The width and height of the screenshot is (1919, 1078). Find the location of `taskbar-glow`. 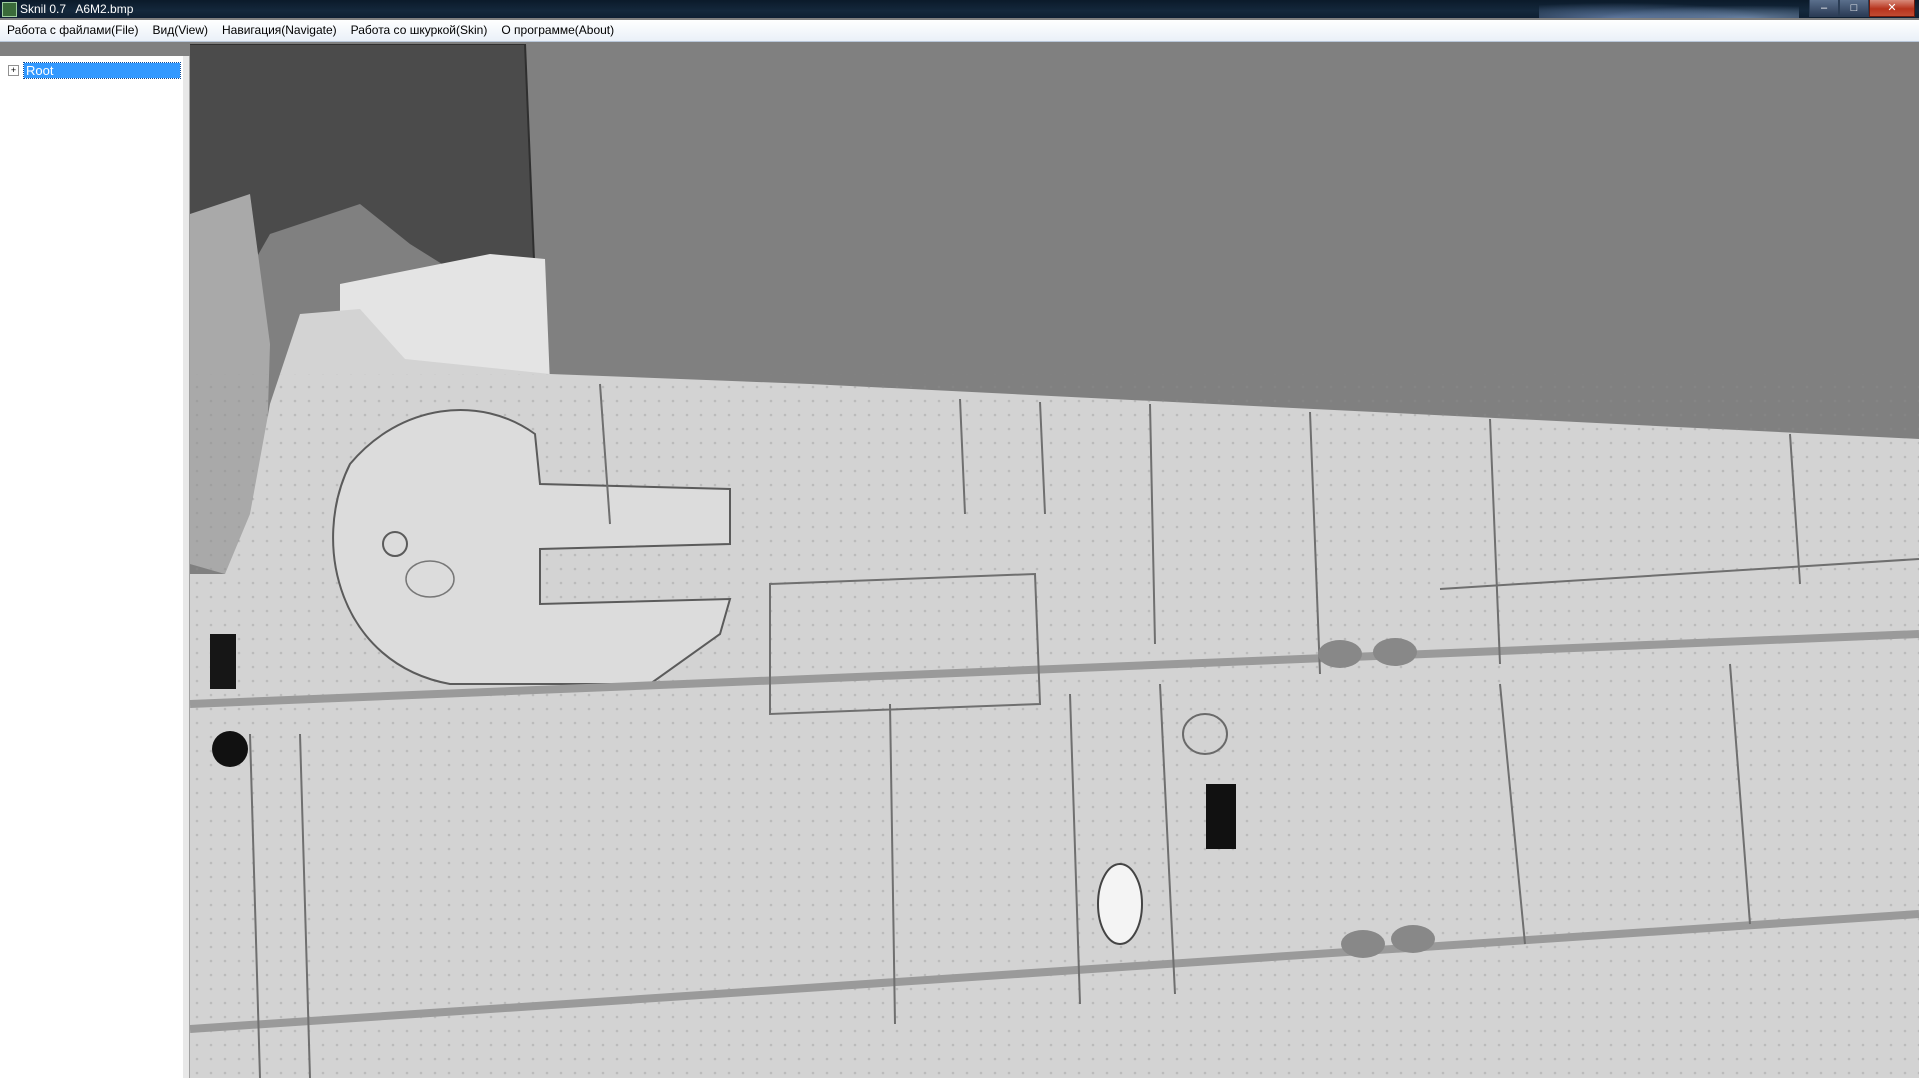

taskbar-glow is located at coordinates (1669, 9).